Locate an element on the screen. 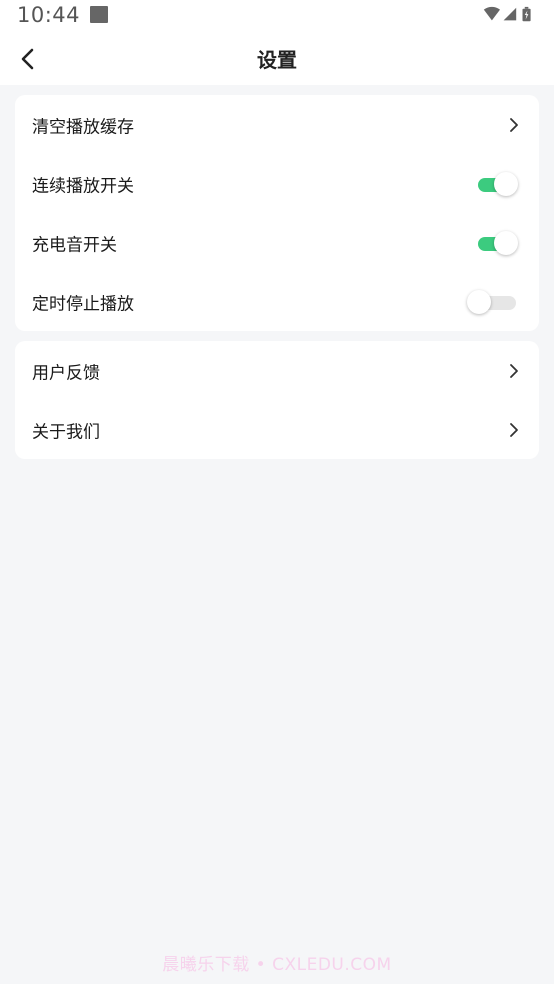 The height and width of the screenshot is (984, 554). watermark: 晨曦乐下载 • CXLEDU.COM is located at coordinates (277, 965).